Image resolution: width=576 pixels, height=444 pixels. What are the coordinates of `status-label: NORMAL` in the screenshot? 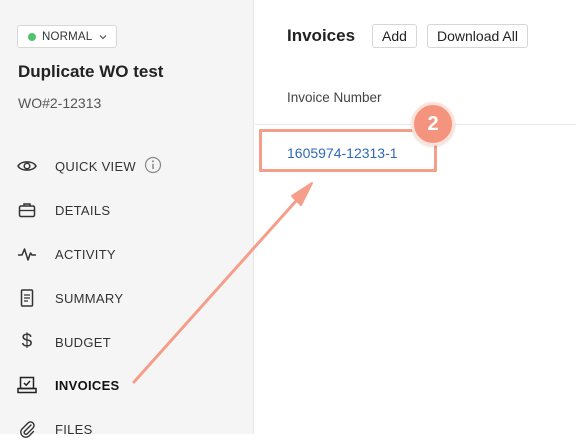 It's located at (67, 36).